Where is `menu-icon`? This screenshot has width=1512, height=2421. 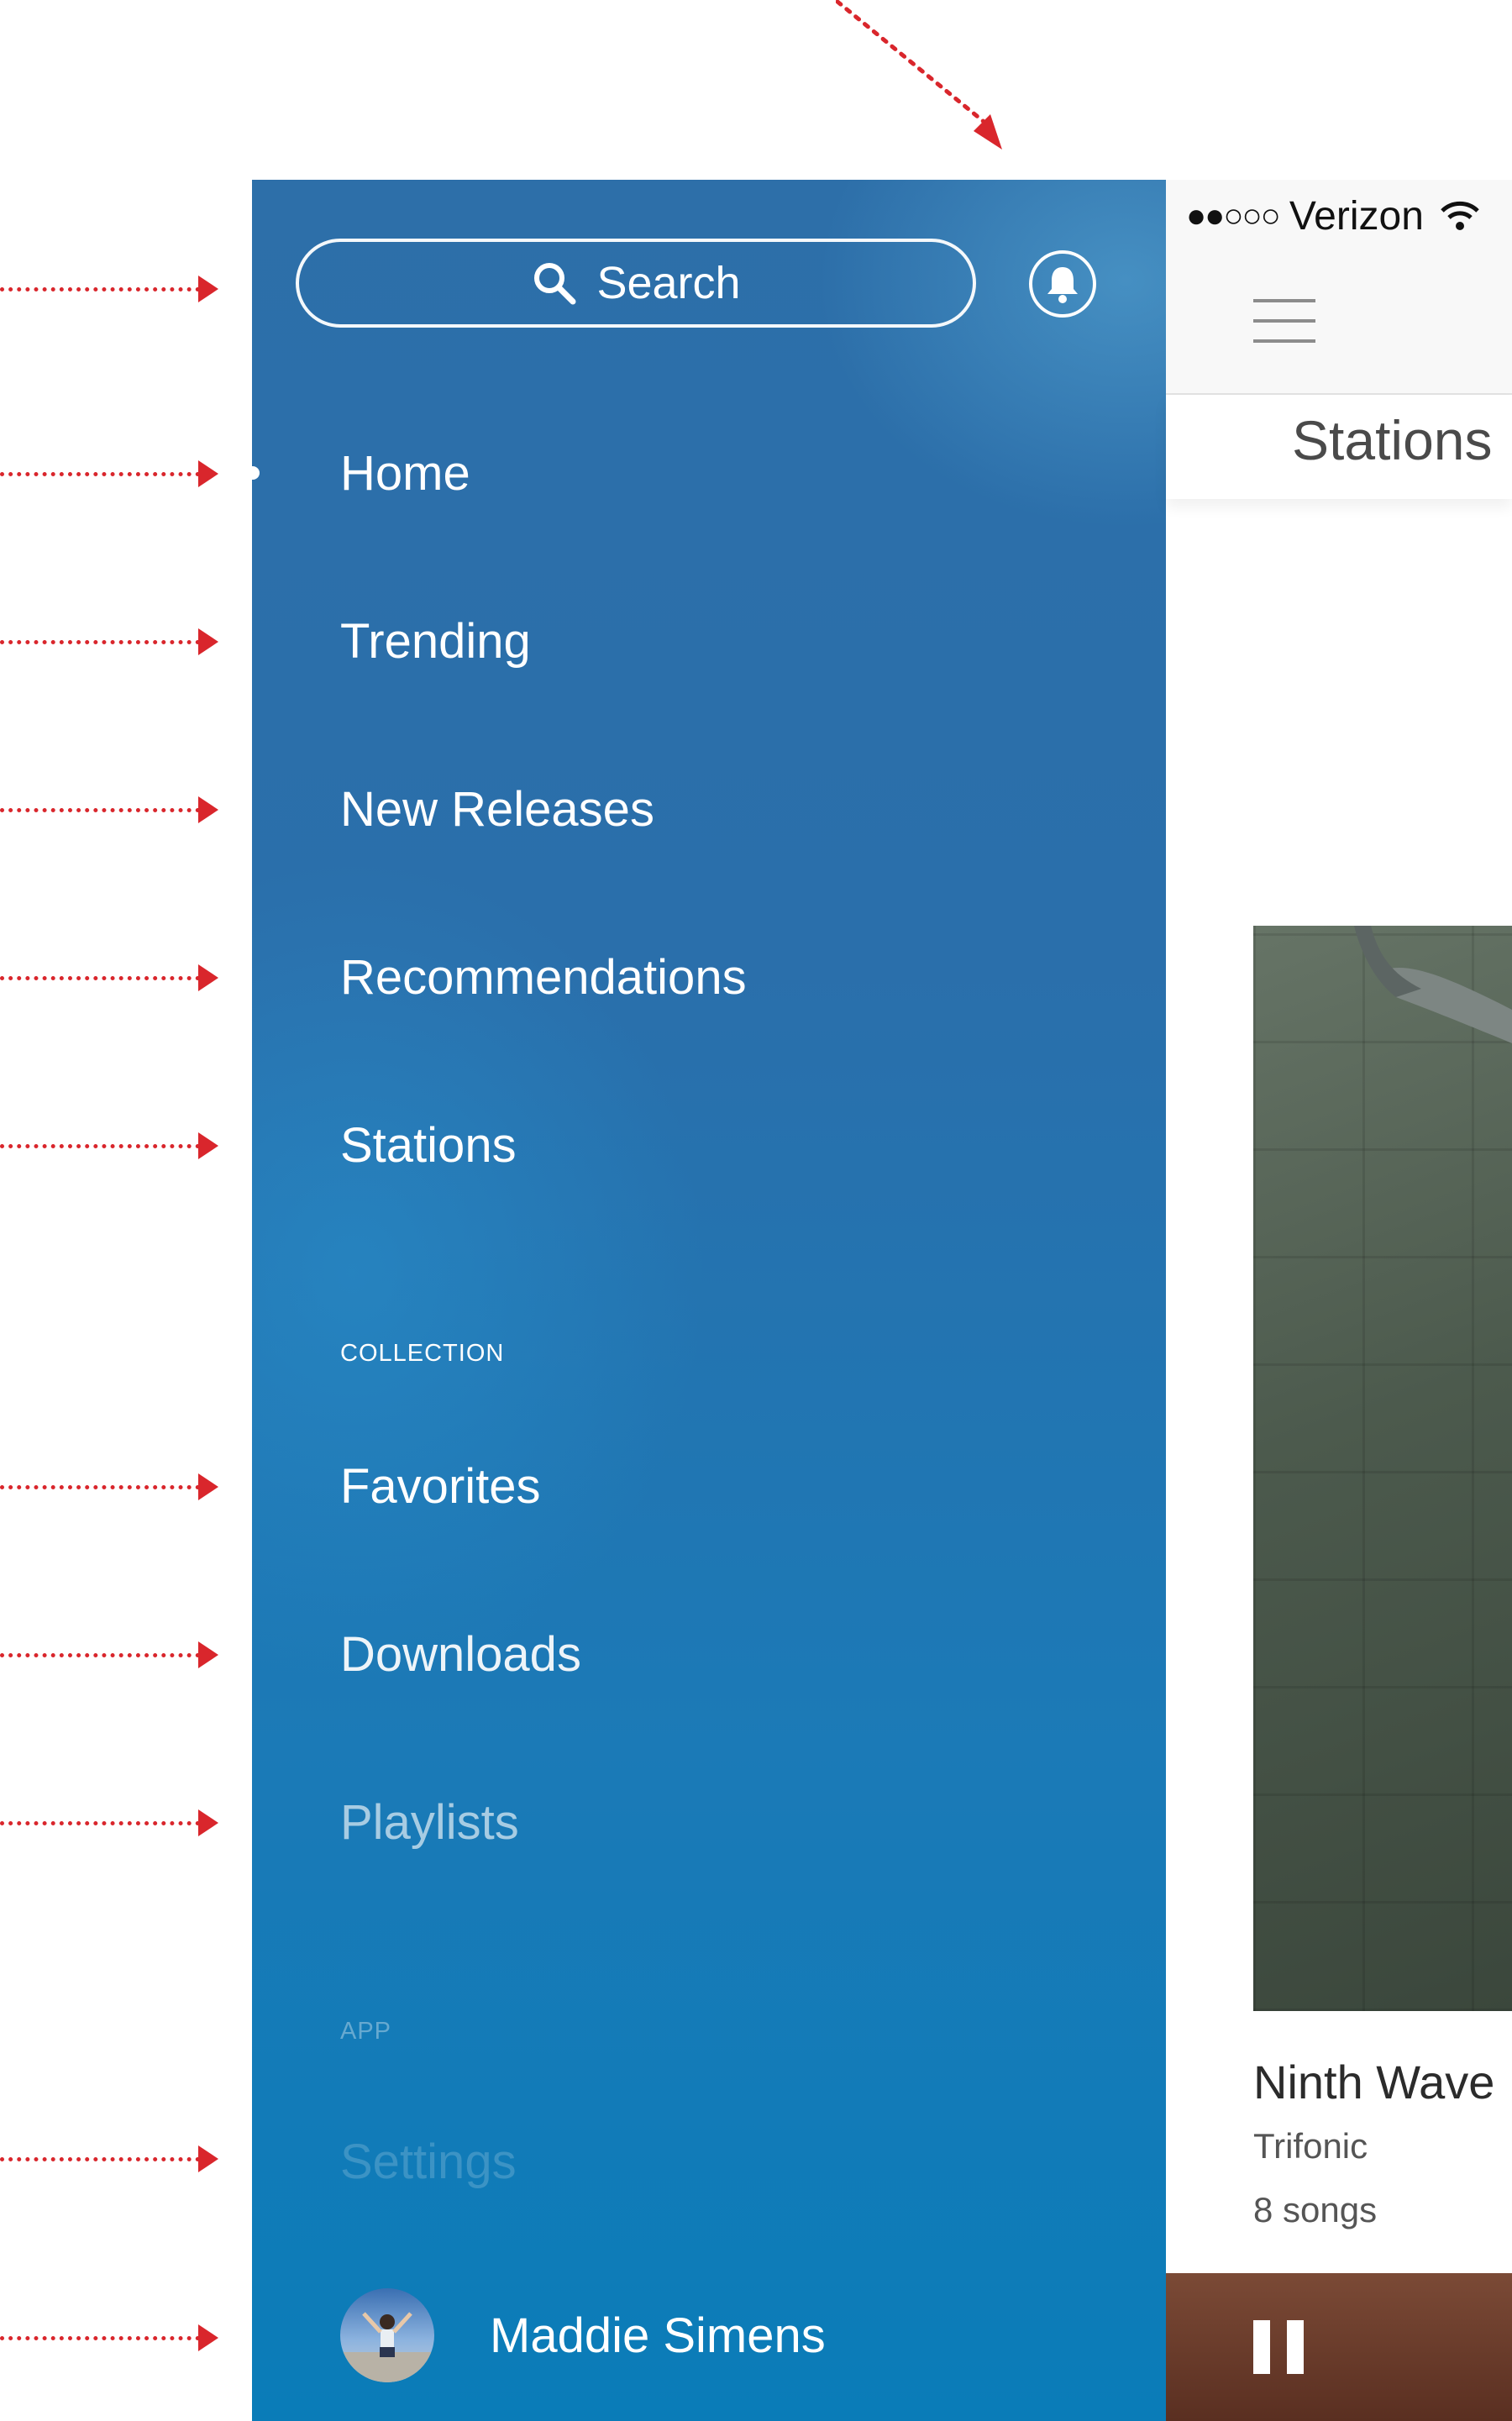 menu-icon is located at coordinates (1284, 321).